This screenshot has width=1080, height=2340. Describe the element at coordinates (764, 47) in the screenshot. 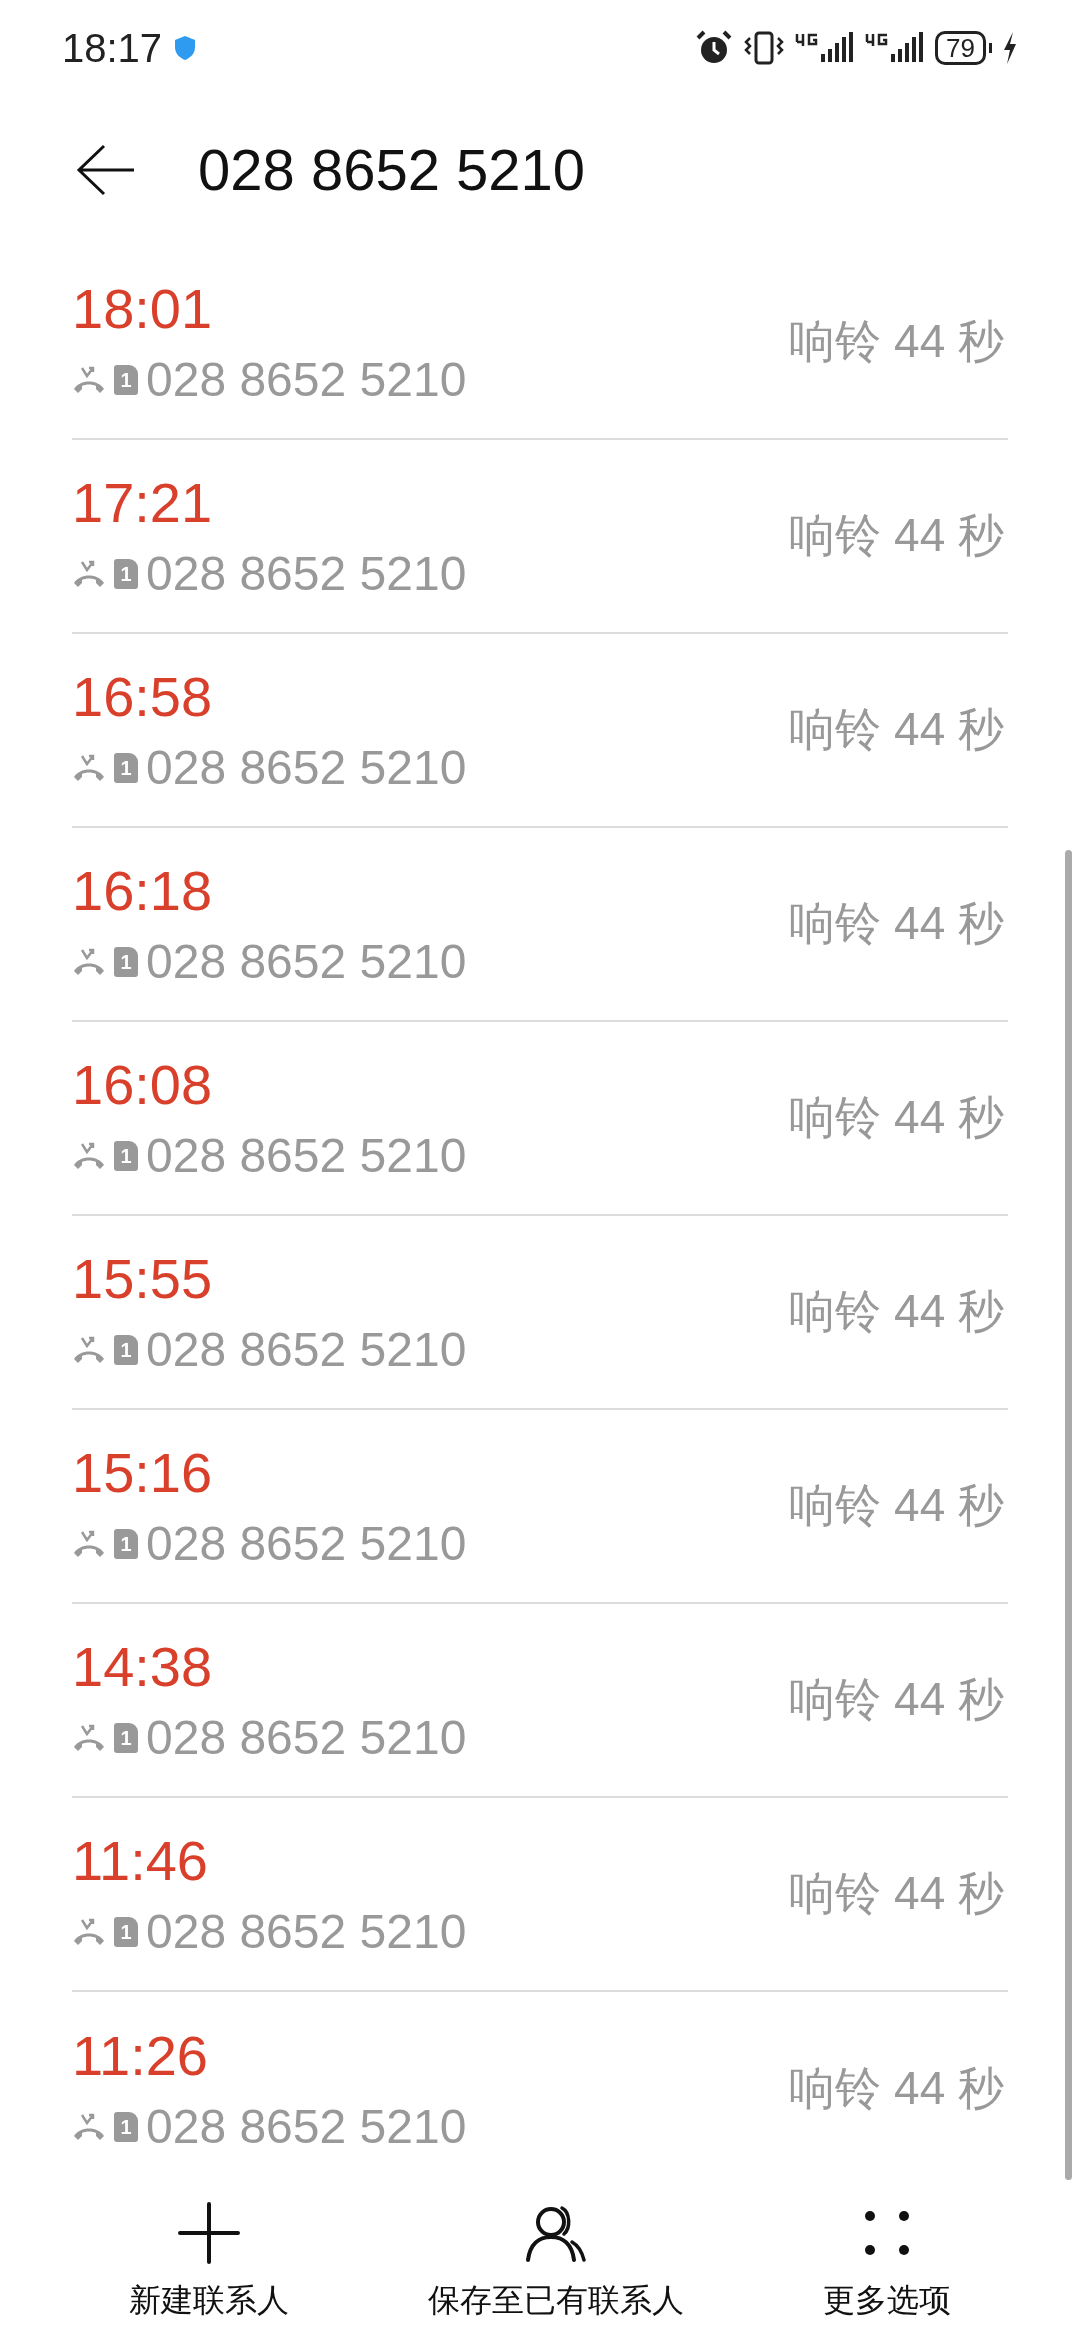

I see `vibrate-icon` at that location.